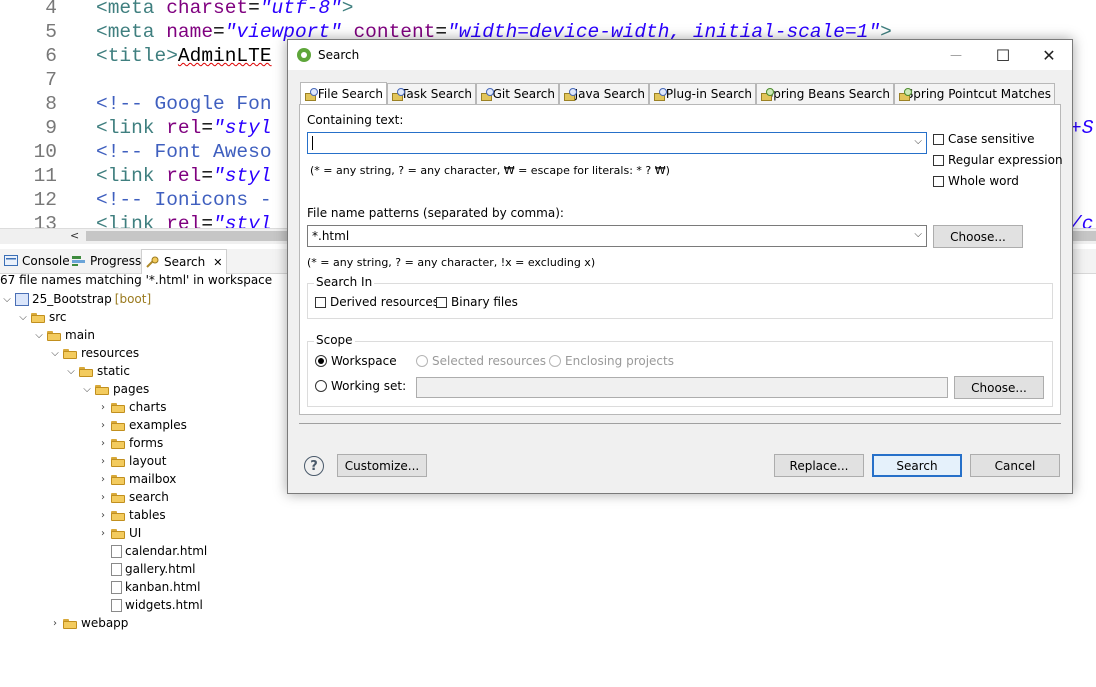 This screenshot has height=687, width=1096. What do you see at coordinates (164, 605) in the screenshot?
I see `tree-item-label: widgets.html` at bounding box center [164, 605].